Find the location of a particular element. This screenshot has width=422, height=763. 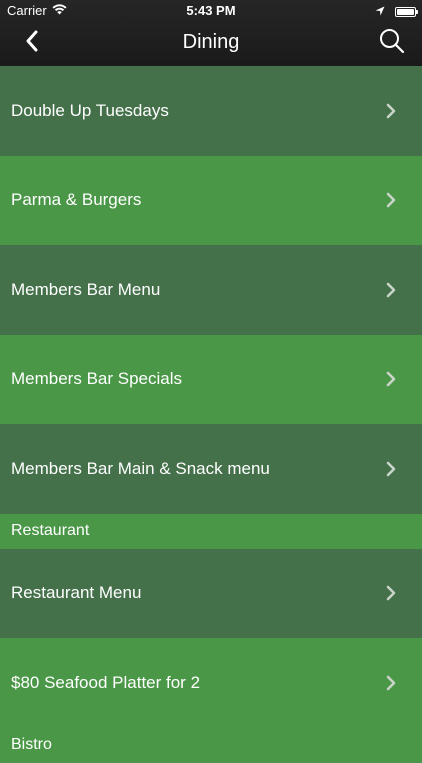

page-title: Dining is located at coordinates (211, 42).